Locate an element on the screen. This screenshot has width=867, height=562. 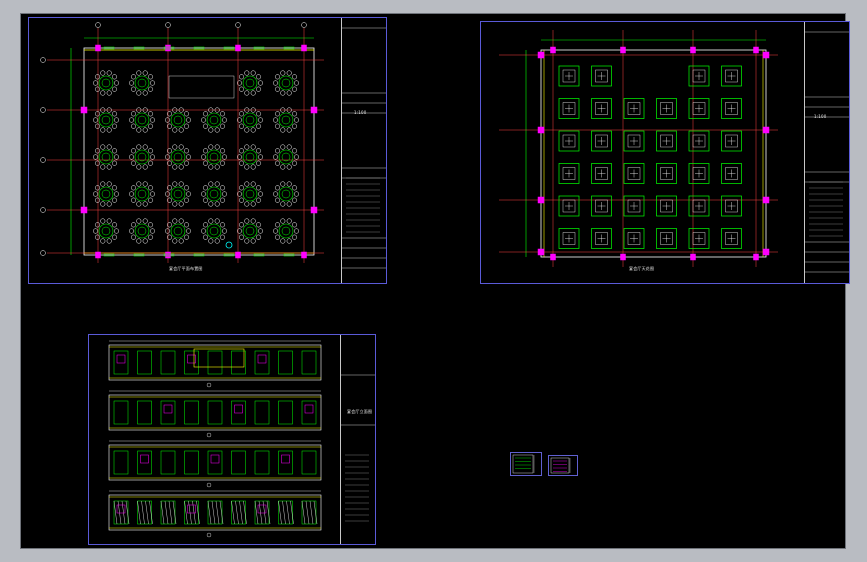
sheet-scale: 1:100 is located at coordinates (820, 116).